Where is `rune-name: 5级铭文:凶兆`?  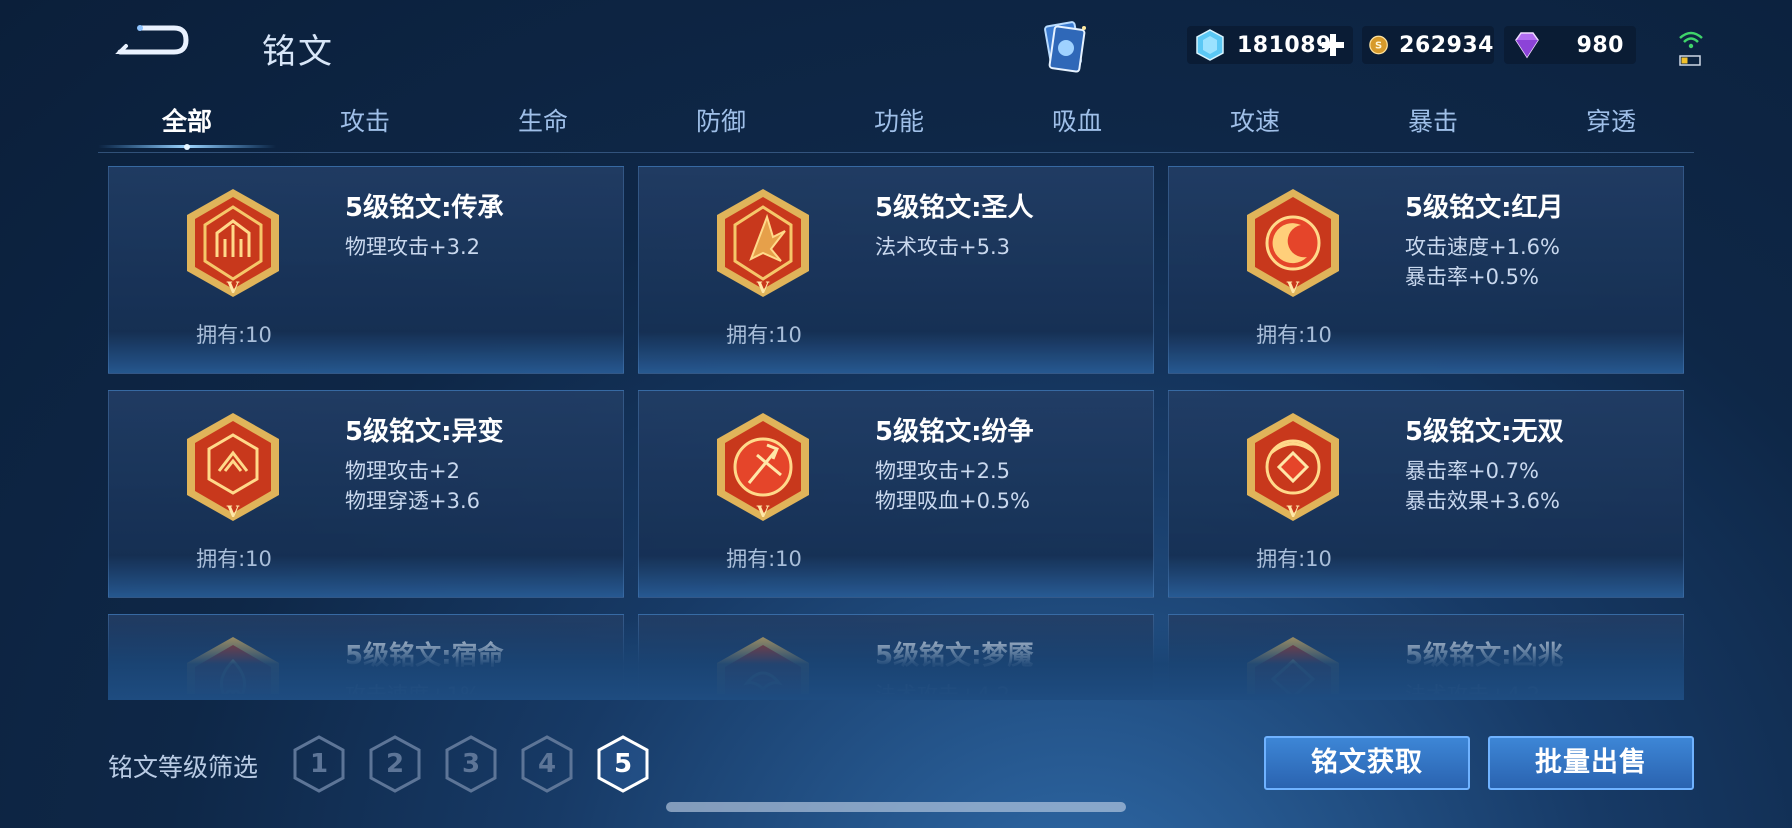
rune-name: 5级铭文:凶兆 is located at coordinates (1484, 656).